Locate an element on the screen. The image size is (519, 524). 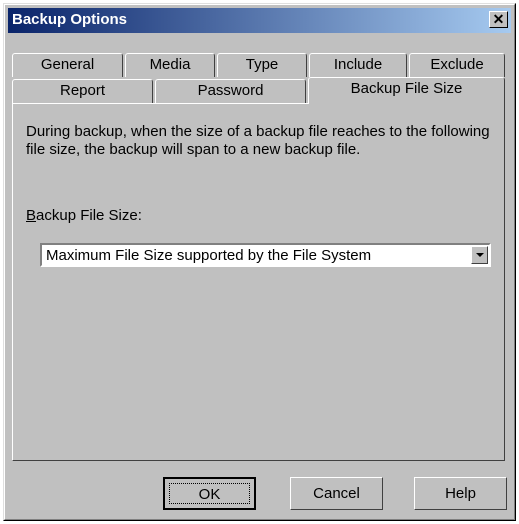
label-accelerator: B is located at coordinates (31, 215).